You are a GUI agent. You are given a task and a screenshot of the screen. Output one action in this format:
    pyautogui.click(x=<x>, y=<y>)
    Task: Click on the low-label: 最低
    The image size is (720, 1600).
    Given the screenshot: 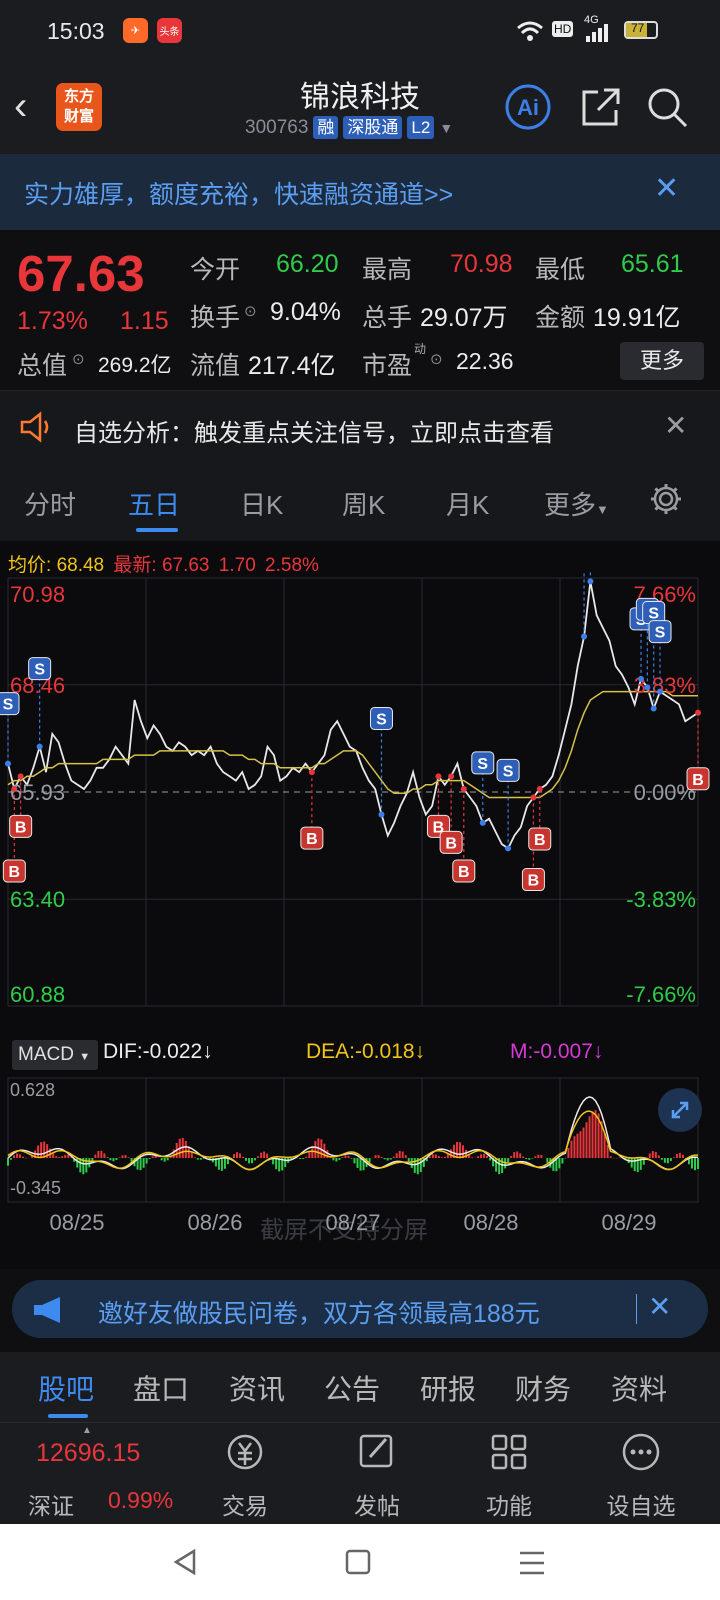 What is the action you would take?
    pyautogui.click(x=560, y=270)
    